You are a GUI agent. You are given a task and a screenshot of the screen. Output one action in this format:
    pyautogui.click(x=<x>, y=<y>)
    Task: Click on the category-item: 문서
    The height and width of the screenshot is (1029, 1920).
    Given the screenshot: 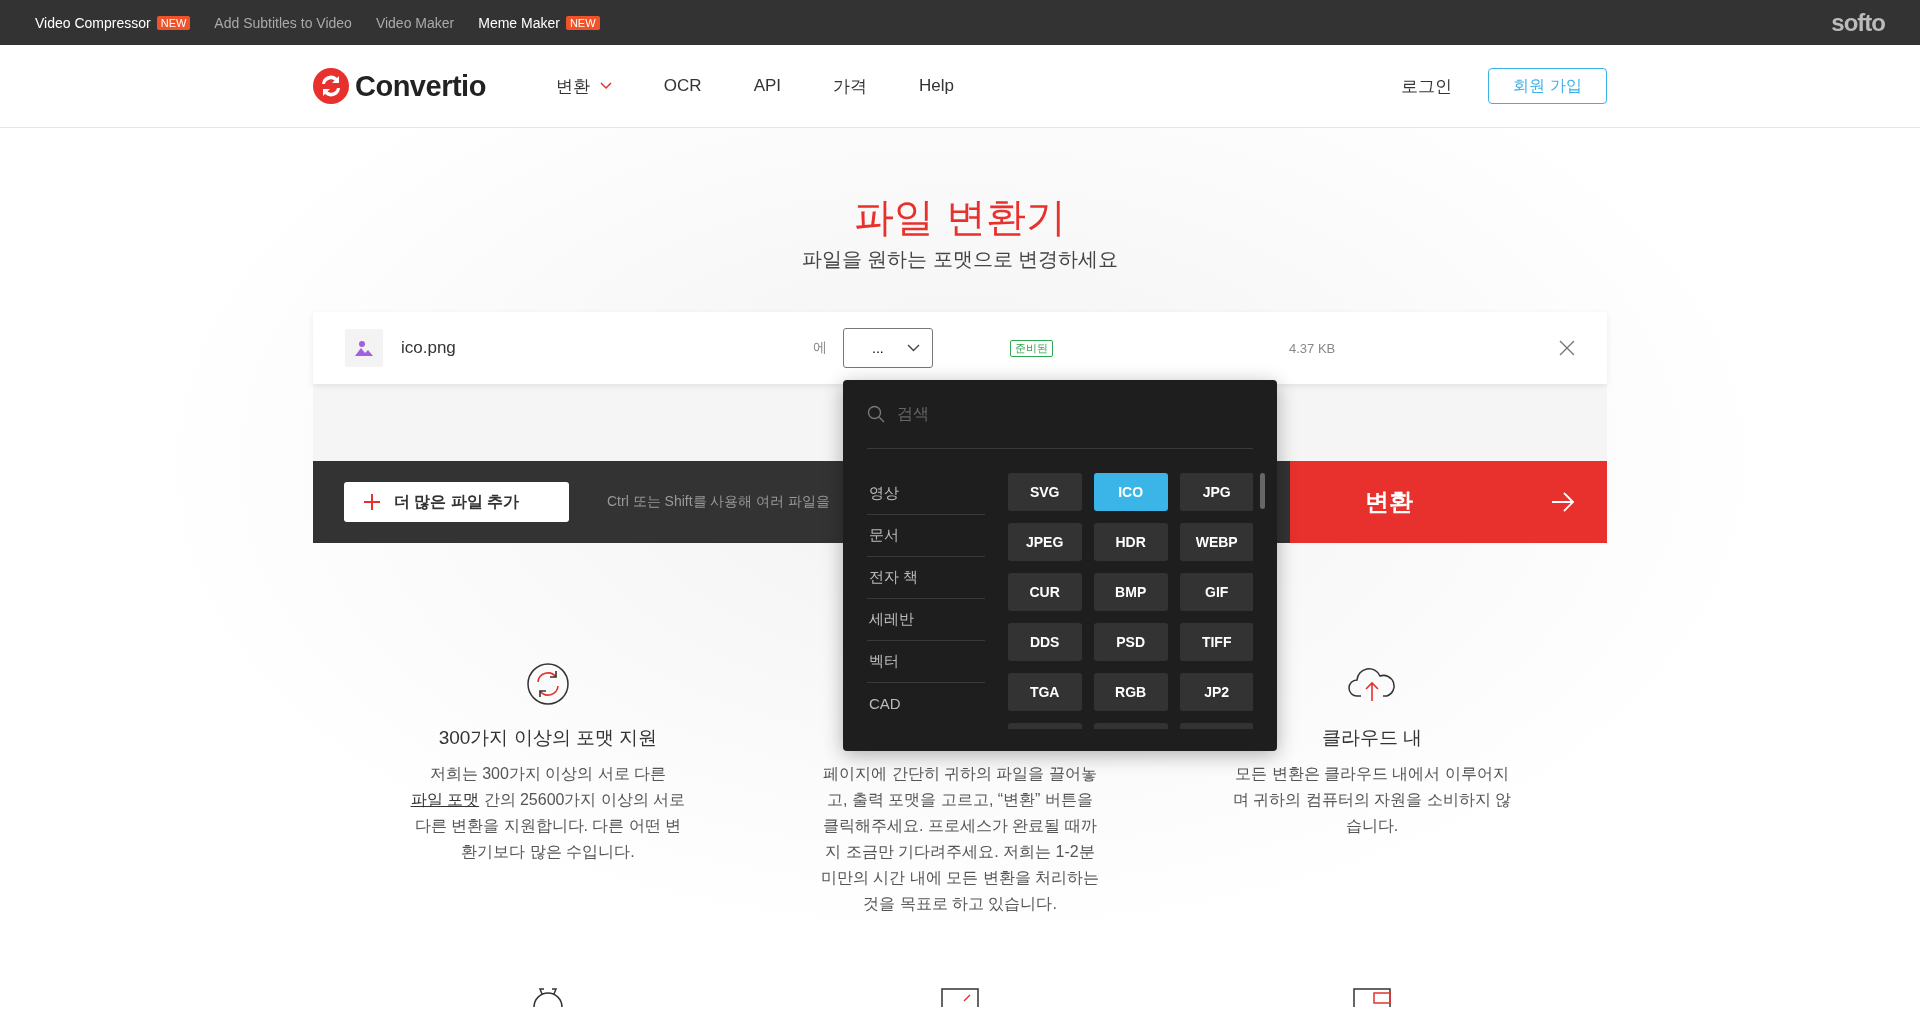 What is the action you would take?
    pyautogui.click(x=926, y=536)
    